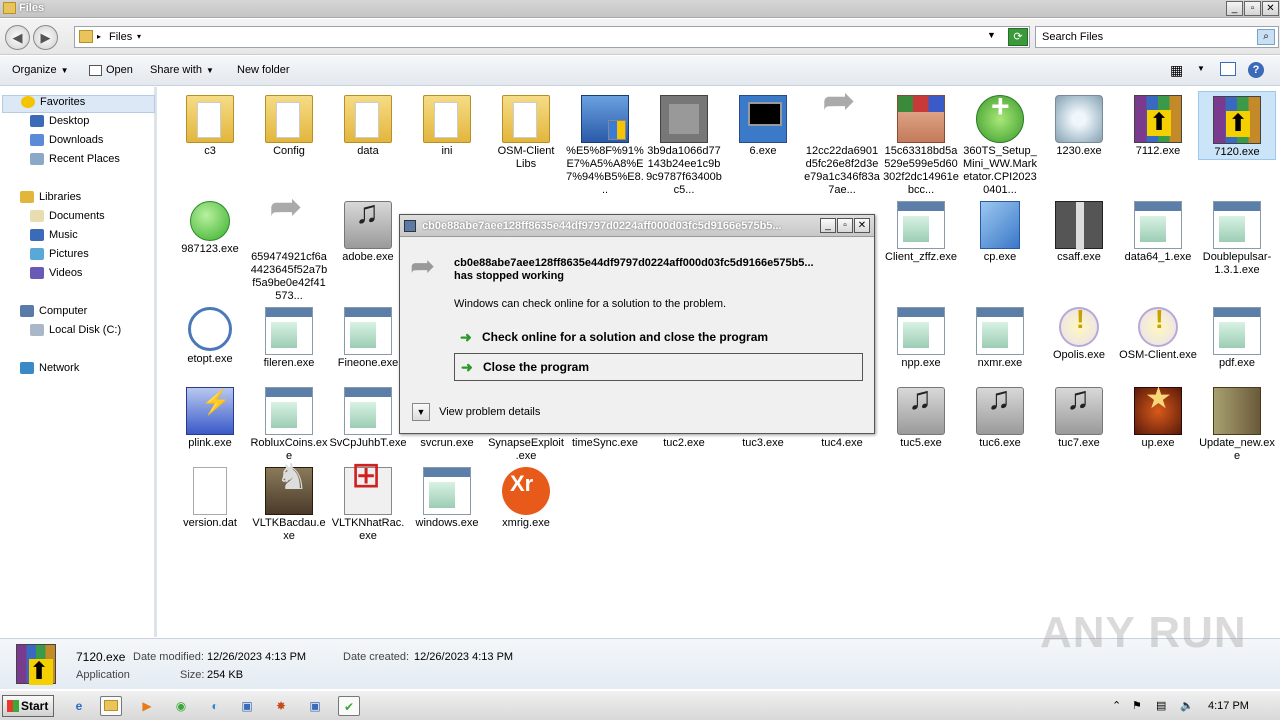  I want to click on nav-videos: Videos, so click(56, 276).